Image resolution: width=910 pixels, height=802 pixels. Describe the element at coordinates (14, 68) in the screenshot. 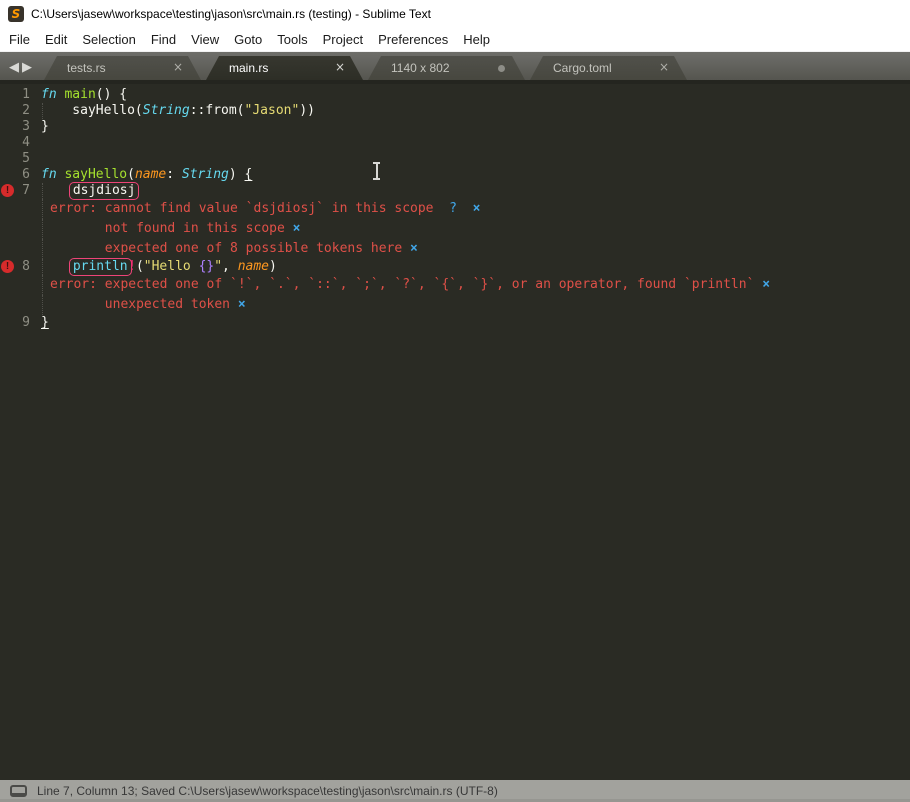

I see `nav-back-icon: ◀` at that location.